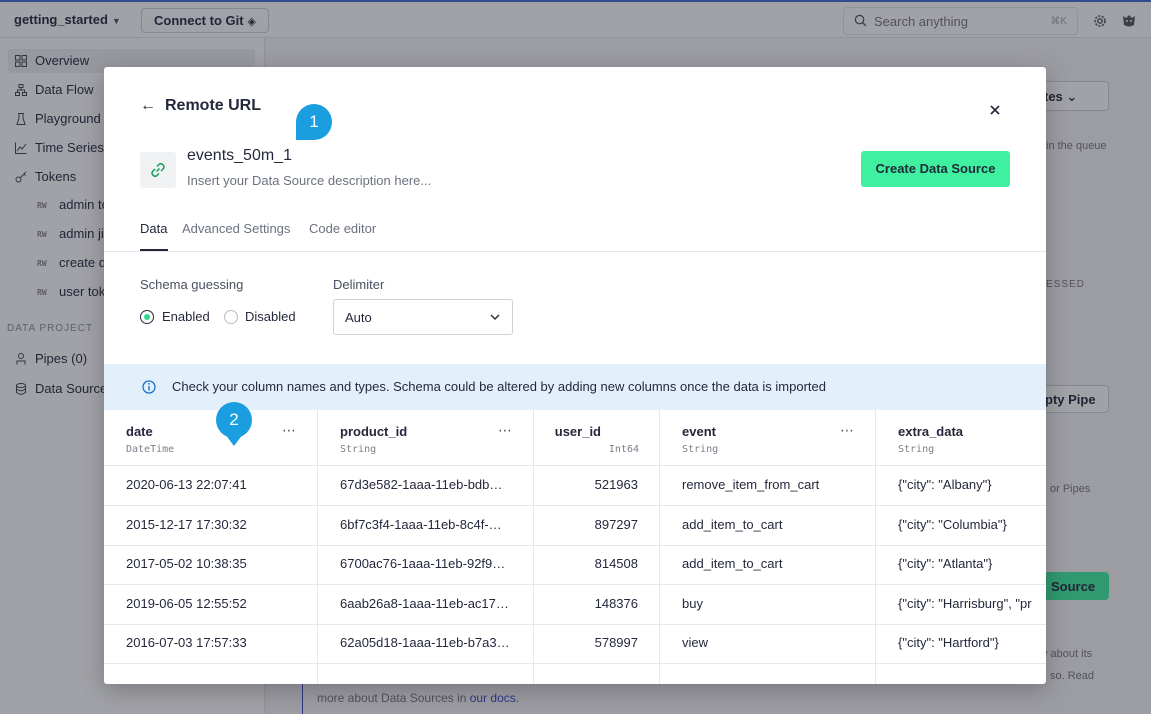 This screenshot has height=714, width=1151. Describe the element at coordinates (961, 644) in the screenshot. I see `table-cell: {"city": "Hartford"}` at that location.